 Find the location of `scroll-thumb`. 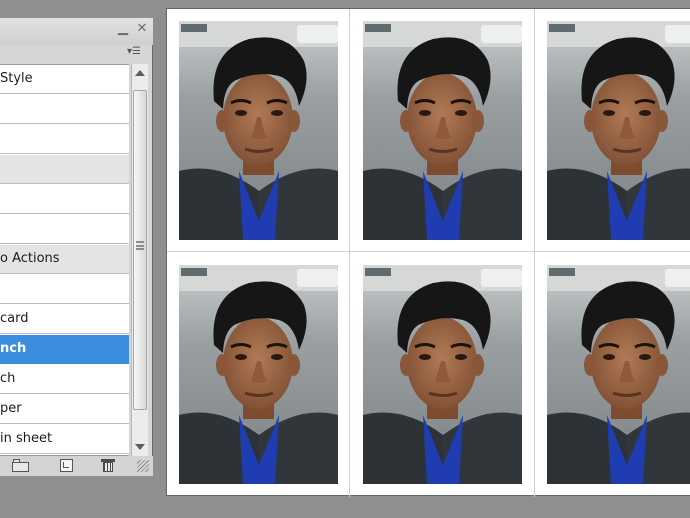

scroll-thumb is located at coordinates (140, 250).